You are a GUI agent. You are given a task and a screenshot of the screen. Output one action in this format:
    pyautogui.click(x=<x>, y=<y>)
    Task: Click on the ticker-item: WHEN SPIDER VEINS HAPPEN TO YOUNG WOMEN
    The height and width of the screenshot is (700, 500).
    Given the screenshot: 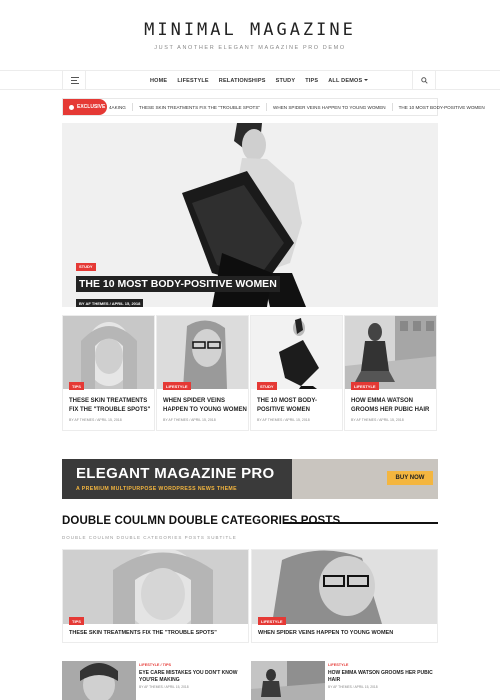 What is the action you would take?
    pyautogui.click(x=329, y=107)
    